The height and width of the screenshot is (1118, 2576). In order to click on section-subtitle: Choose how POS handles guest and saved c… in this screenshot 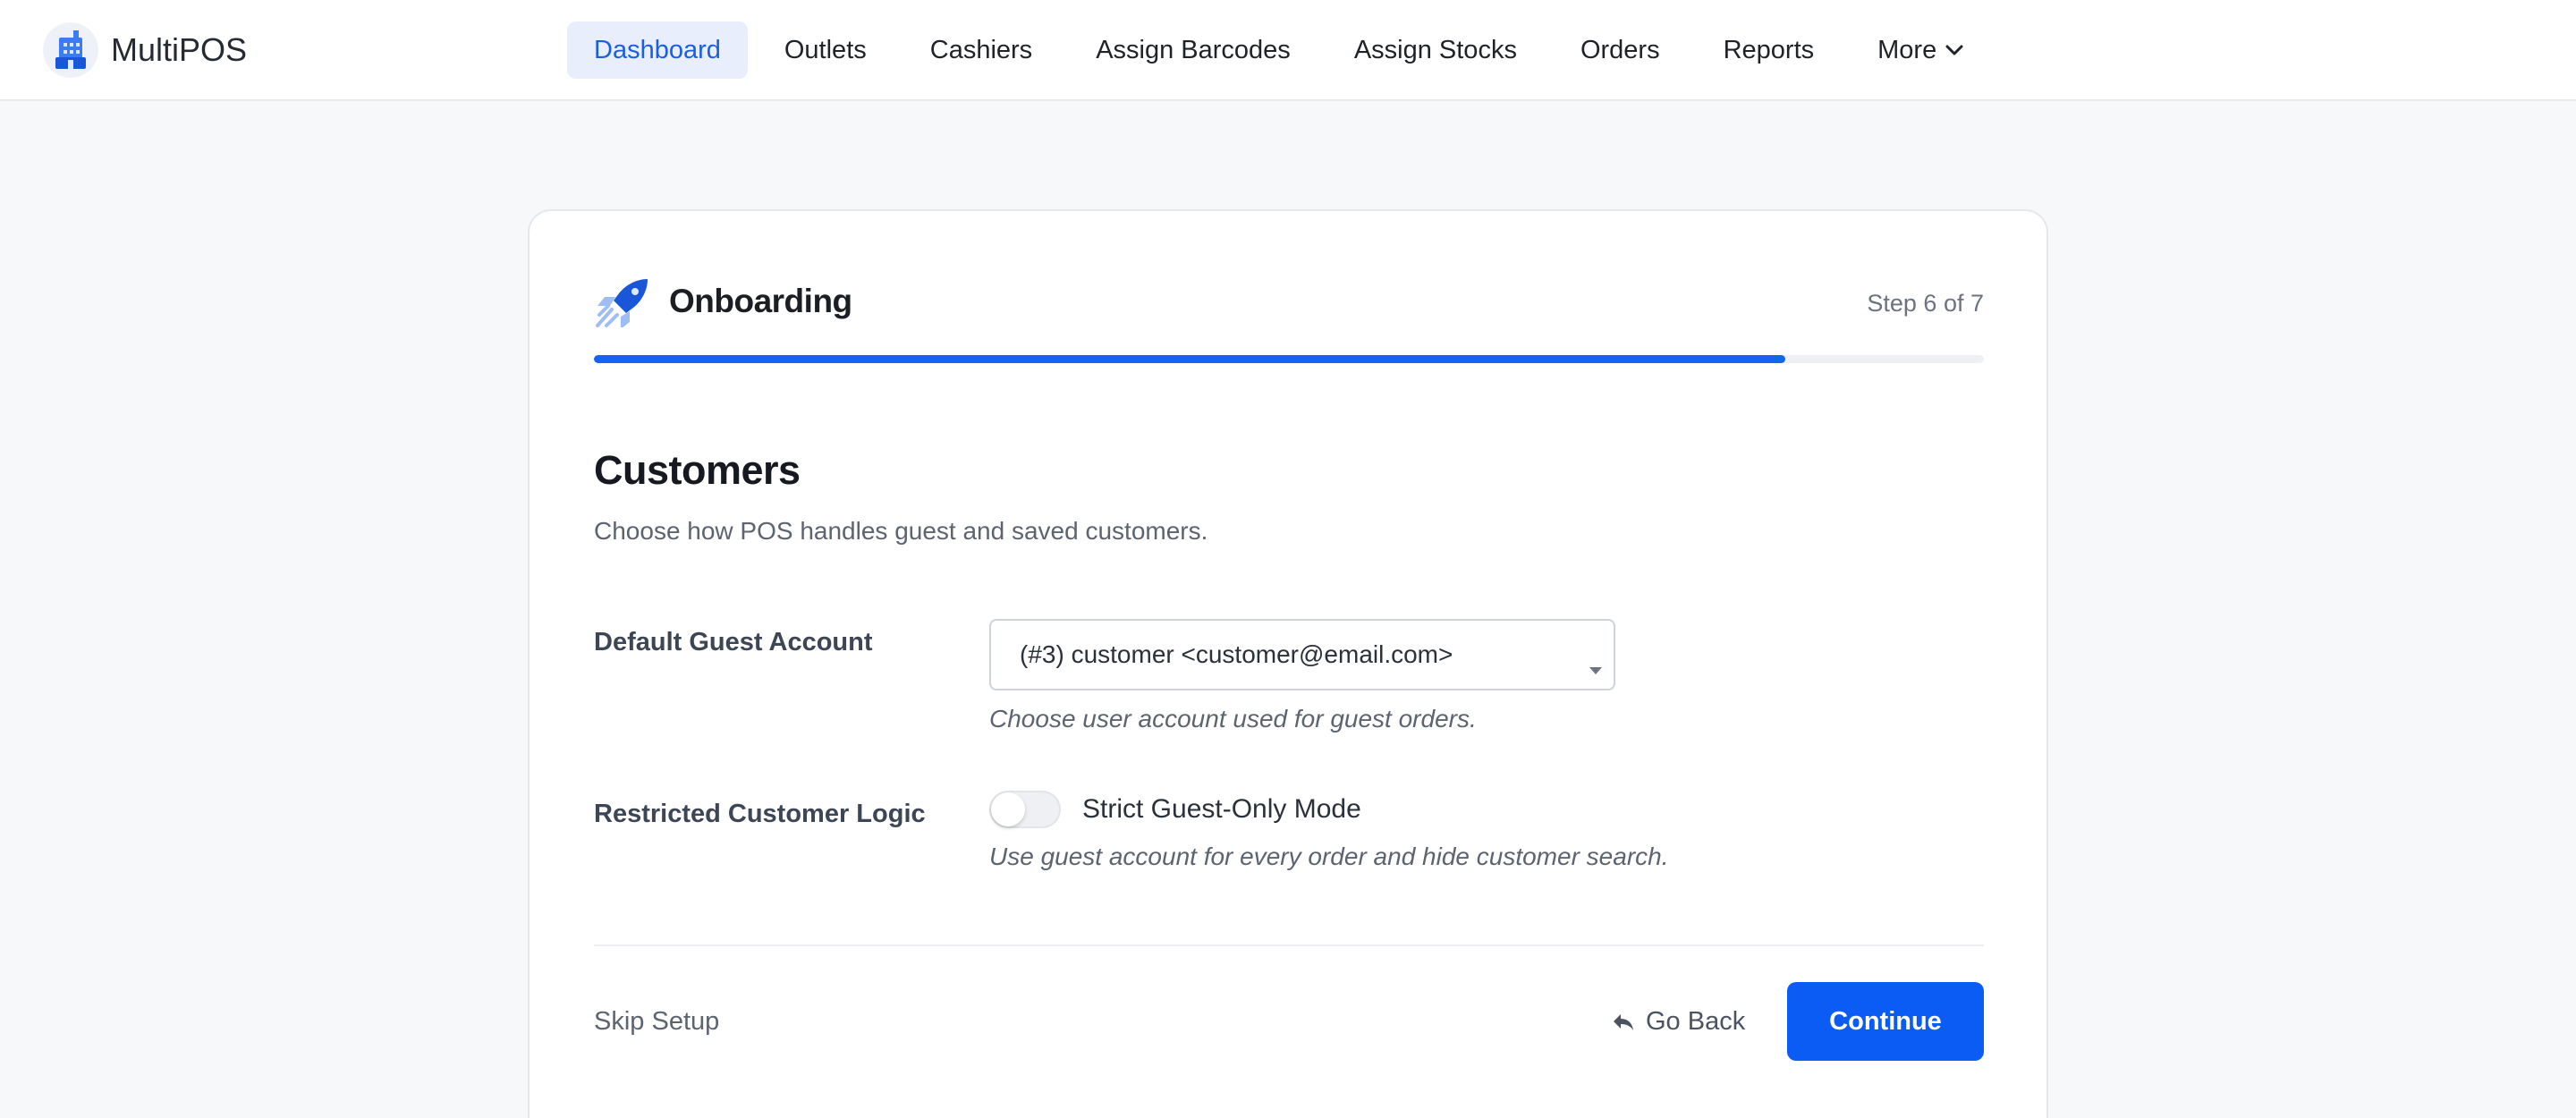, I will do `click(901, 531)`.